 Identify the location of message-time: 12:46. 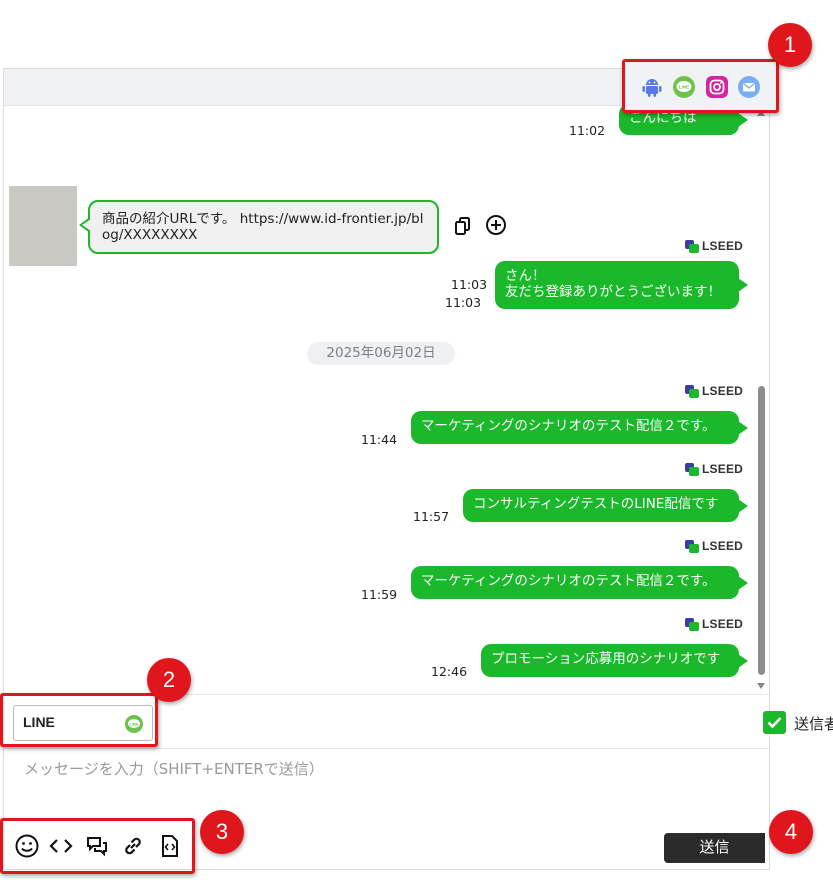
(449, 671).